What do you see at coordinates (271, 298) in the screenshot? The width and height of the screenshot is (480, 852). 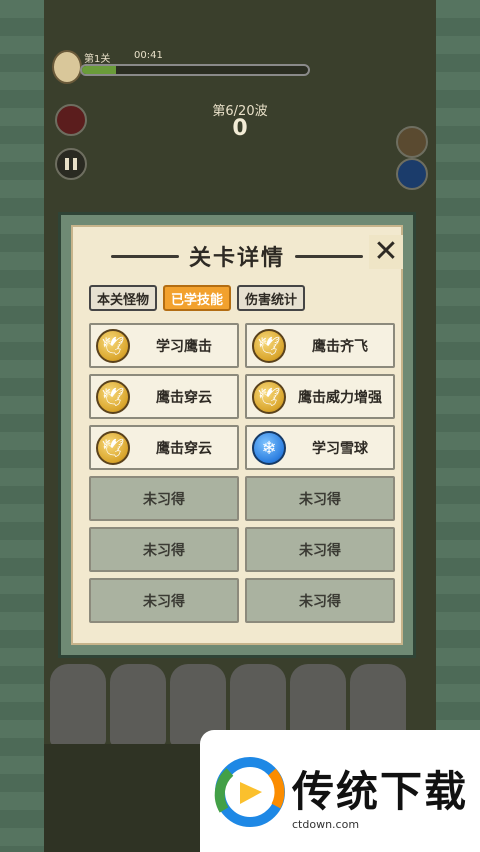 I see `tab-damage-stats: 伤害统计` at bounding box center [271, 298].